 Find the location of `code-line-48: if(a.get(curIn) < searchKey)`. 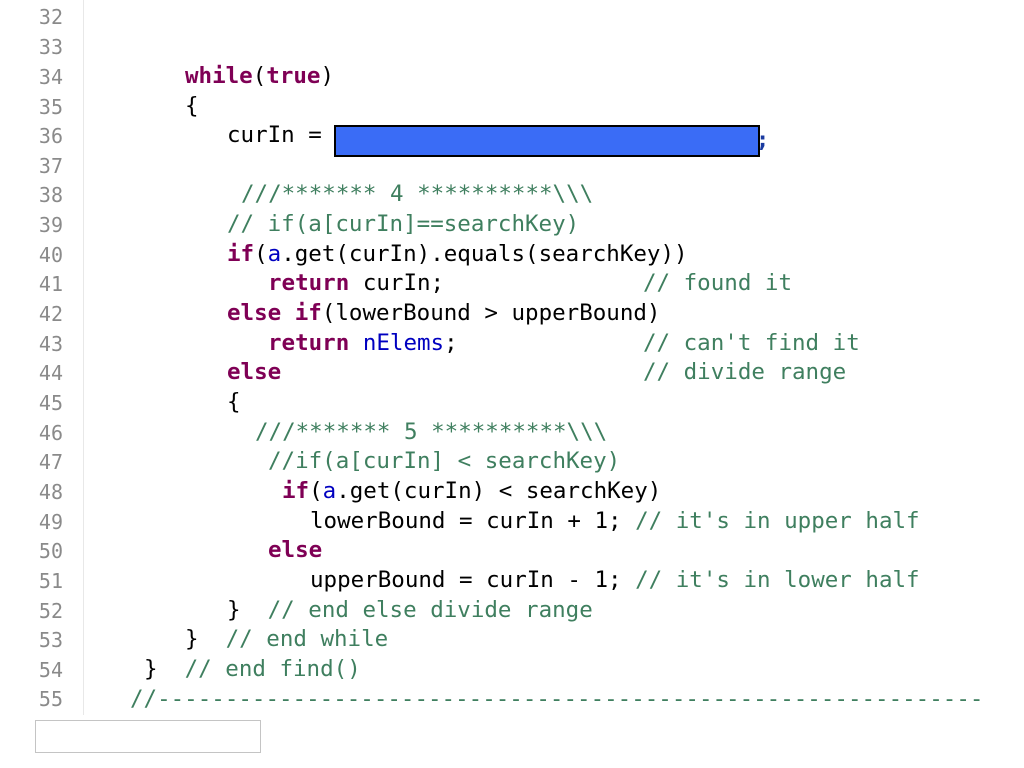

code-line-48: if(a.get(curIn) < searchKey) is located at coordinates (471, 491).